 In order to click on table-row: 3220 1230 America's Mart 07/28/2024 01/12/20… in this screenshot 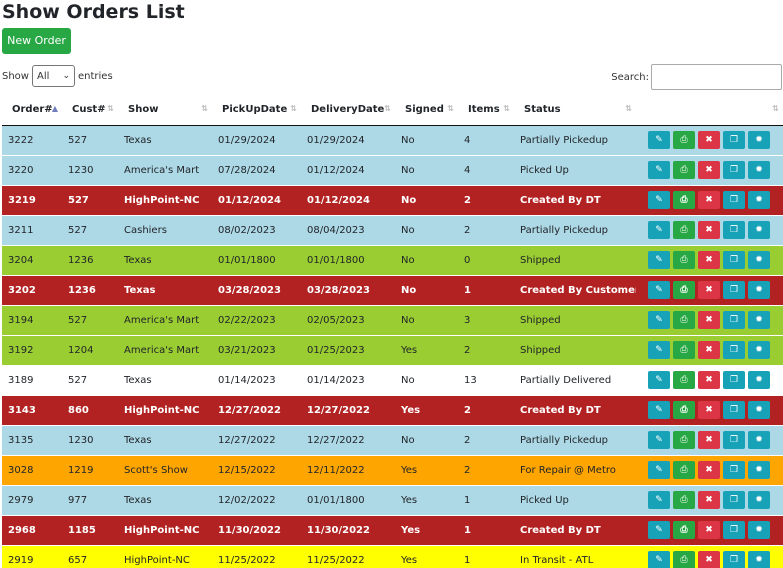, I will do `click(392, 170)`.